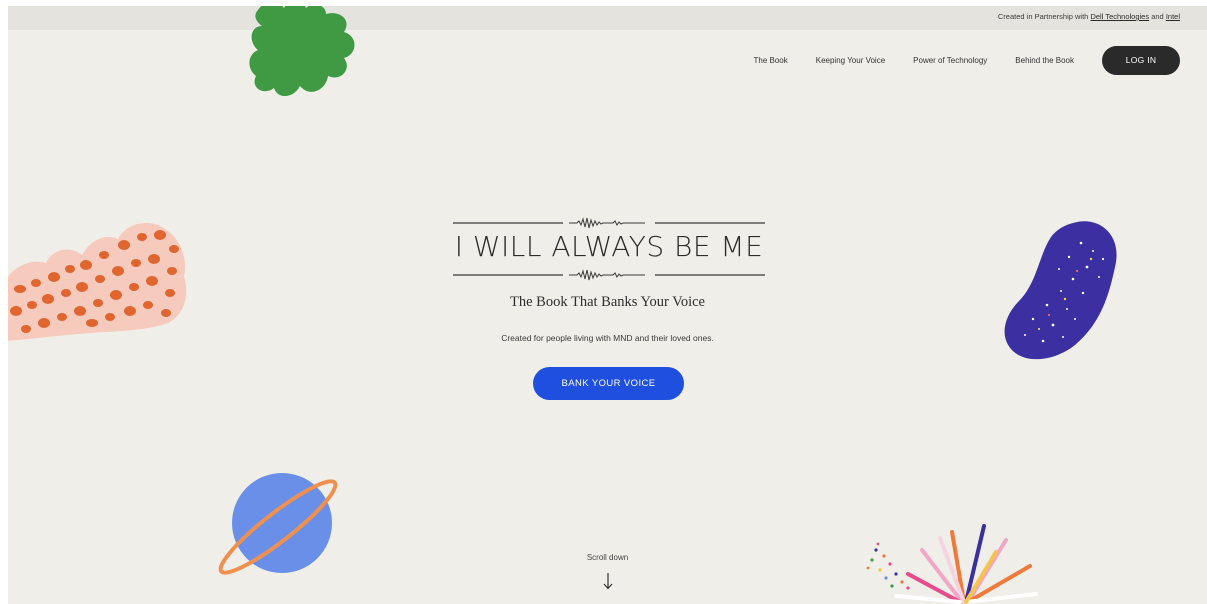 This screenshot has height=604, width=1207. What do you see at coordinates (302, 51) in the screenshot?
I see `leaf-decoration` at bounding box center [302, 51].